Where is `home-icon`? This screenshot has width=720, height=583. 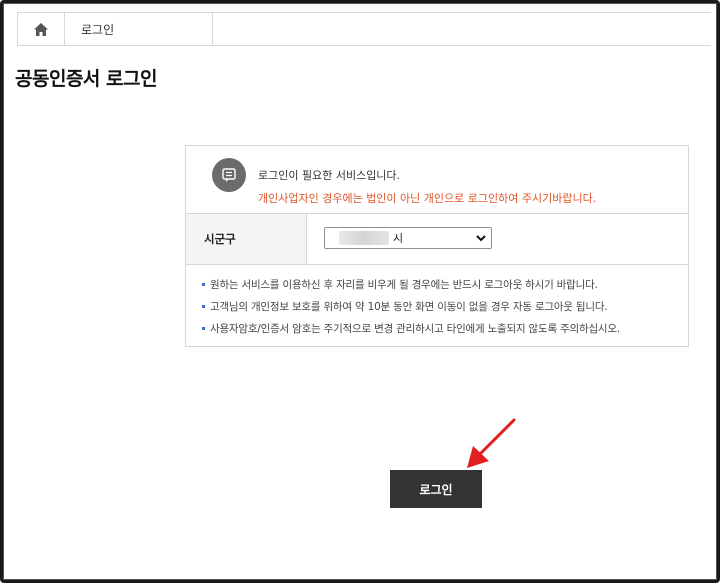 home-icon is located at coordinates (41, 29).